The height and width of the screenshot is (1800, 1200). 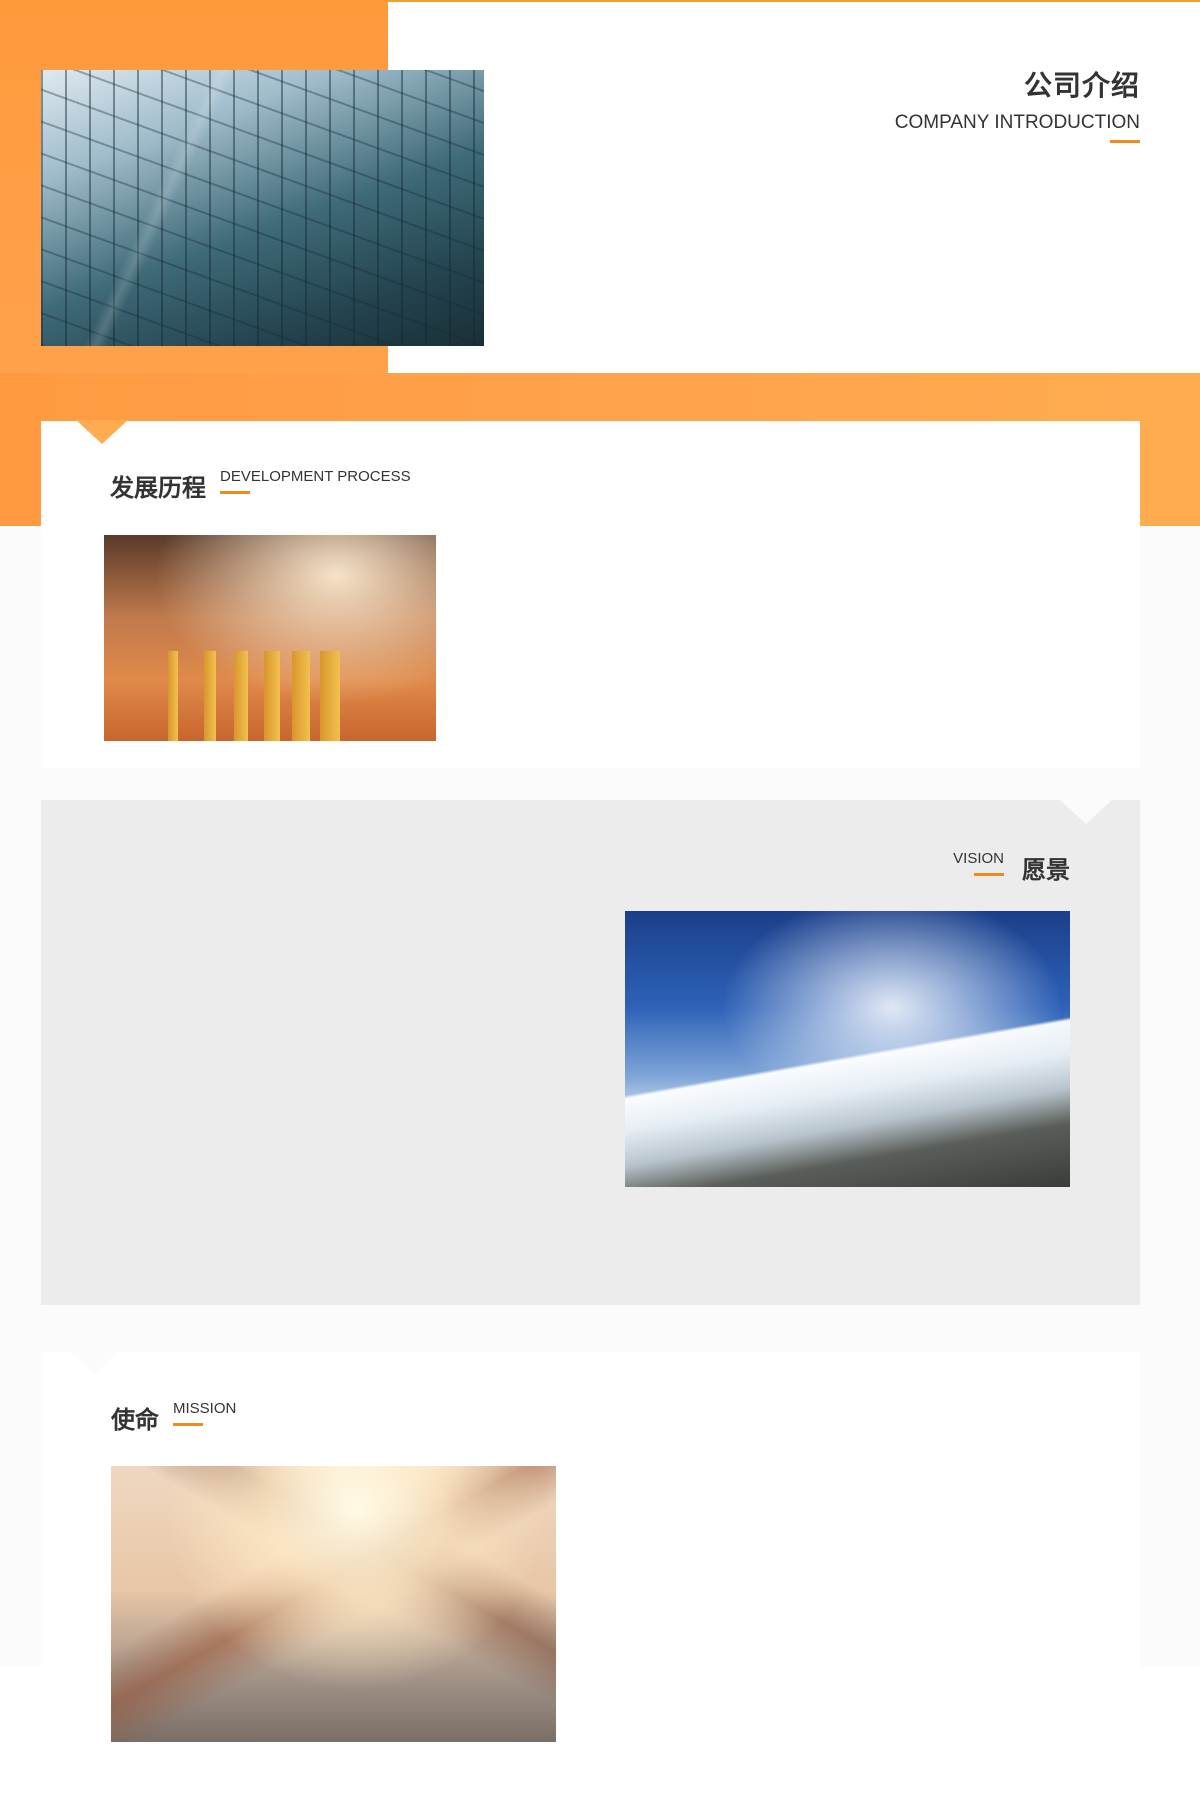 What do you see at coordinates (847, 1049) in the screenshot?
I see `mountain-photo` at bounding box center [847, 1049].